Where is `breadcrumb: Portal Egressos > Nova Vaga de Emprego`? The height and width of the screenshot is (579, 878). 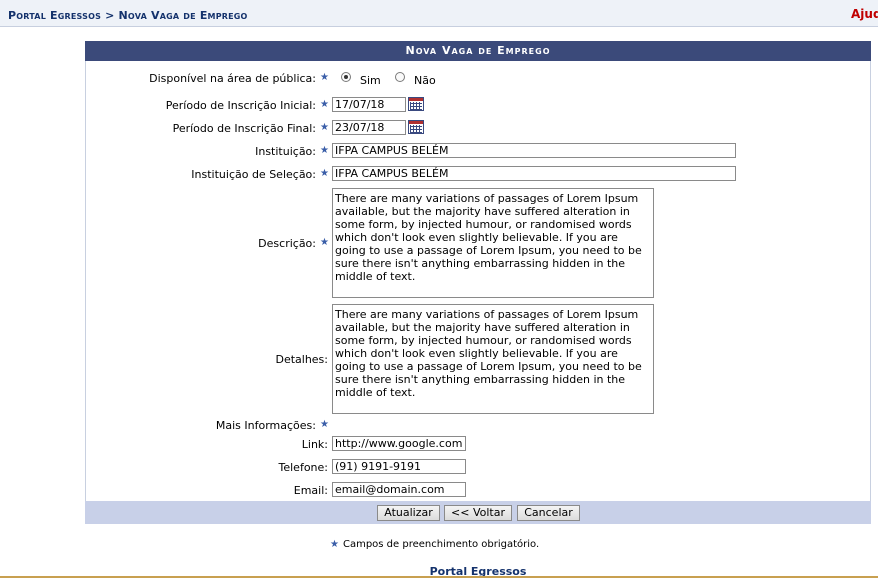
breadcrumb: Portal Egressos > Nova Vaga de Emprego is located at coordinates (128, 15).